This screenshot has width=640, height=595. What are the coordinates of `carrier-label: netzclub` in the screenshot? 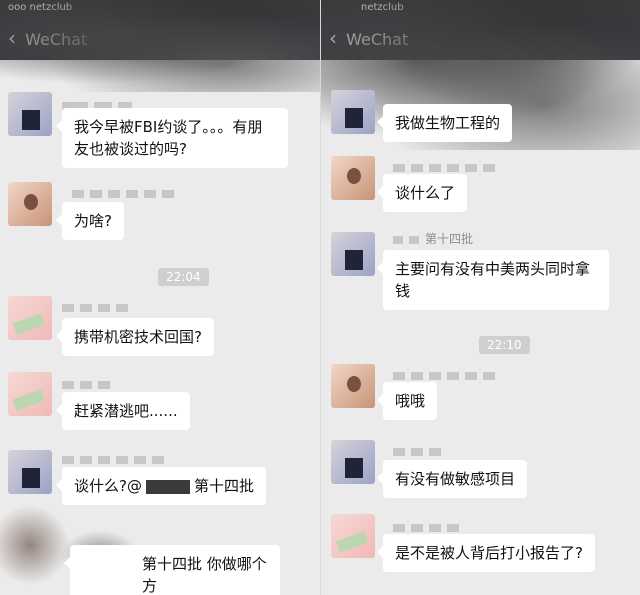 It's located at (382, 7).